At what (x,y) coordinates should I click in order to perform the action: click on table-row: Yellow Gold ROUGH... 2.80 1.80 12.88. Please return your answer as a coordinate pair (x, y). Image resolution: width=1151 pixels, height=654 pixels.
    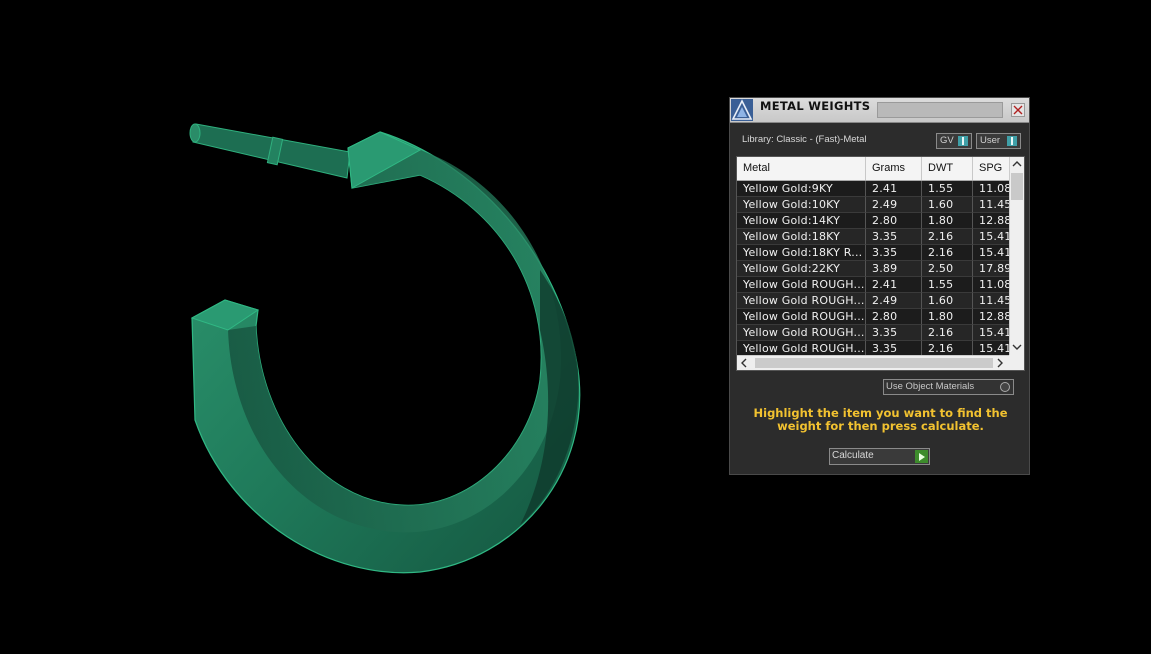
    Looking at the image, I should click on (875, 317).